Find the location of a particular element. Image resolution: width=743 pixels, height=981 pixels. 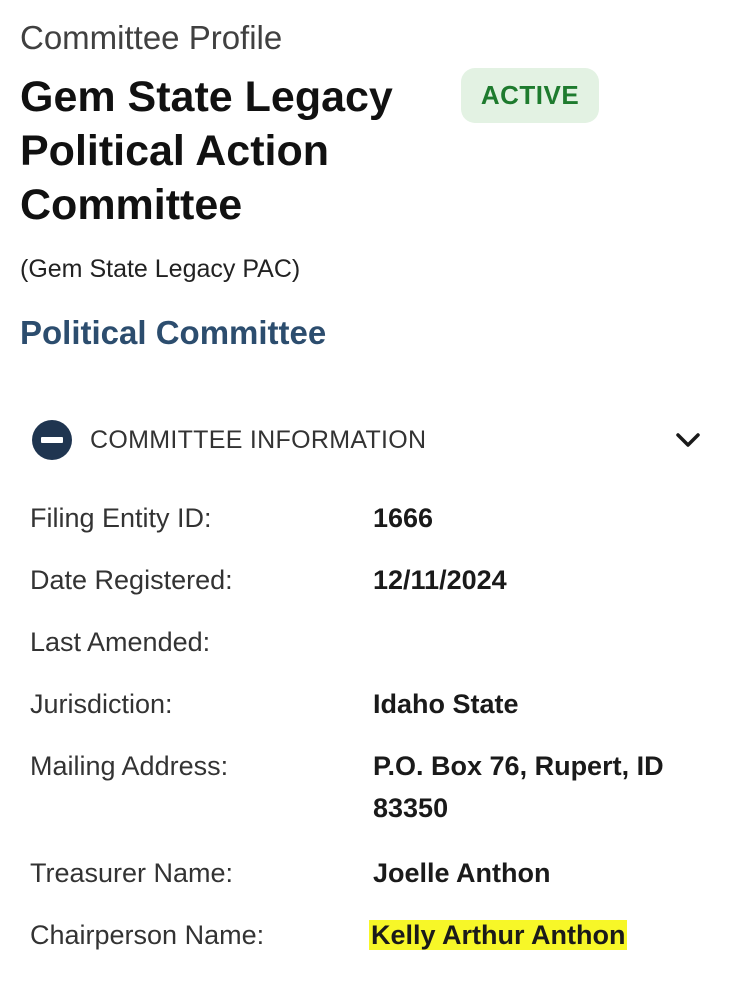

committee-information-toggle: COMMITTEE INFORMATION is located at coordinates (373, 440).